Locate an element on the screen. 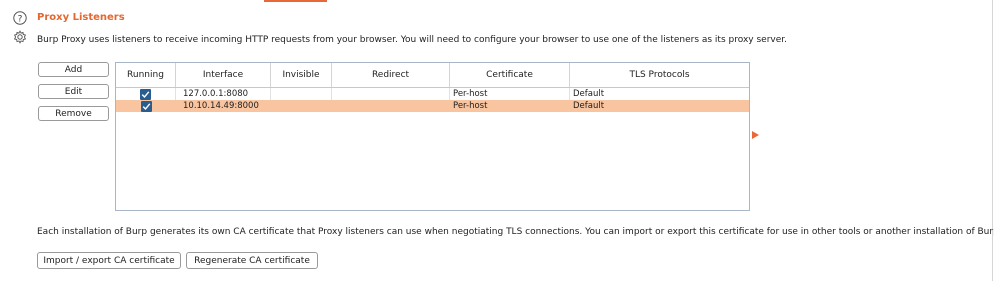 The image size is (994, 281). triangle-right-icon is located at coordinates (755, 135).